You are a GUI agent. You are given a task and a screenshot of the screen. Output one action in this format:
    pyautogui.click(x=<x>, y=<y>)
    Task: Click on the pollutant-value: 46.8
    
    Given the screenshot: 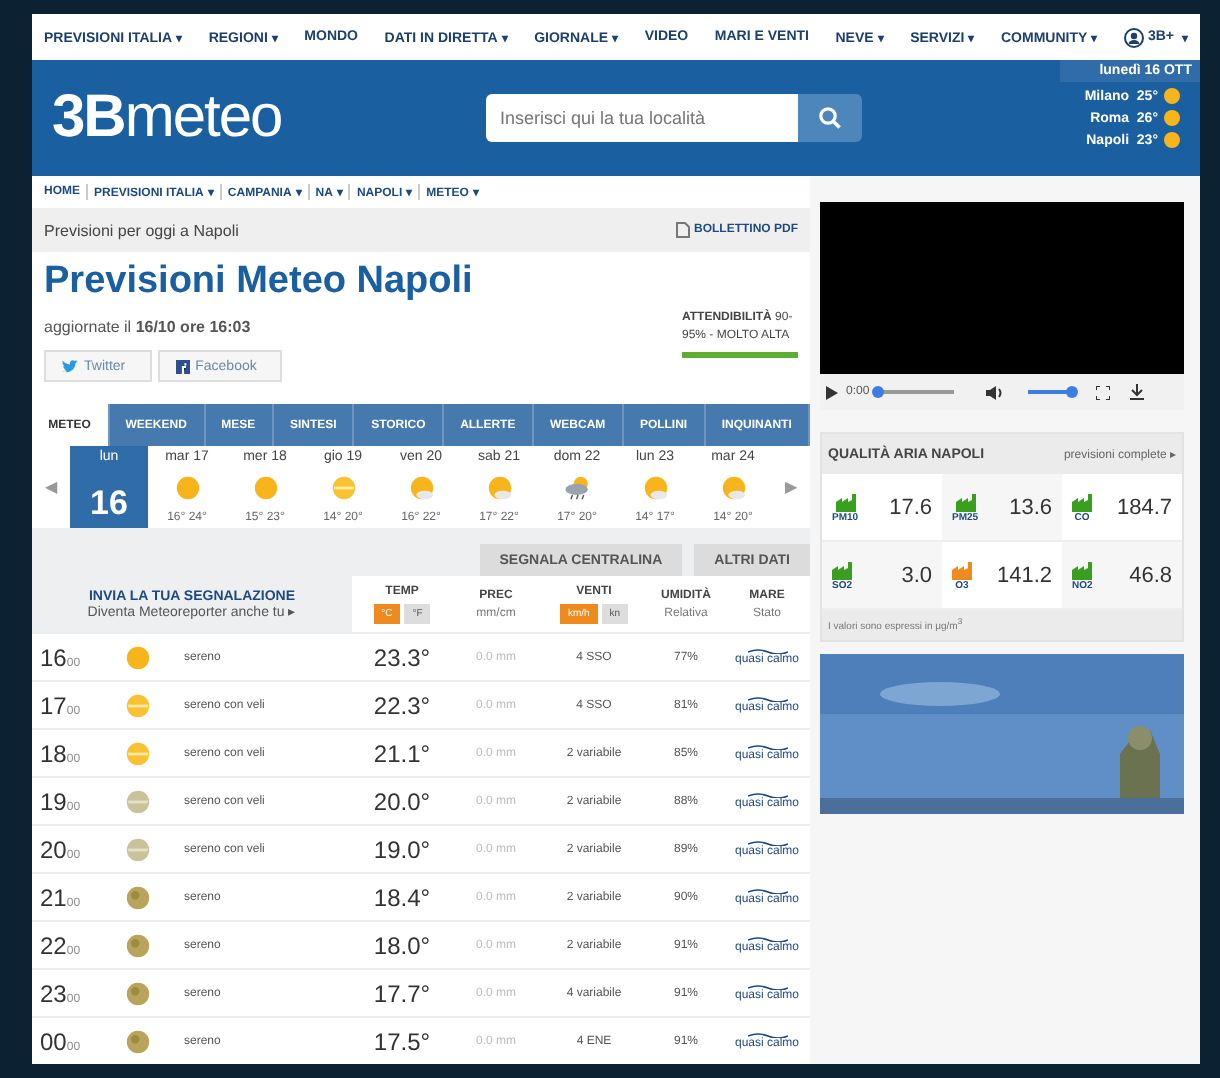 What is the action you would take?
    pyautogui.click(x=1150, y=575)
    